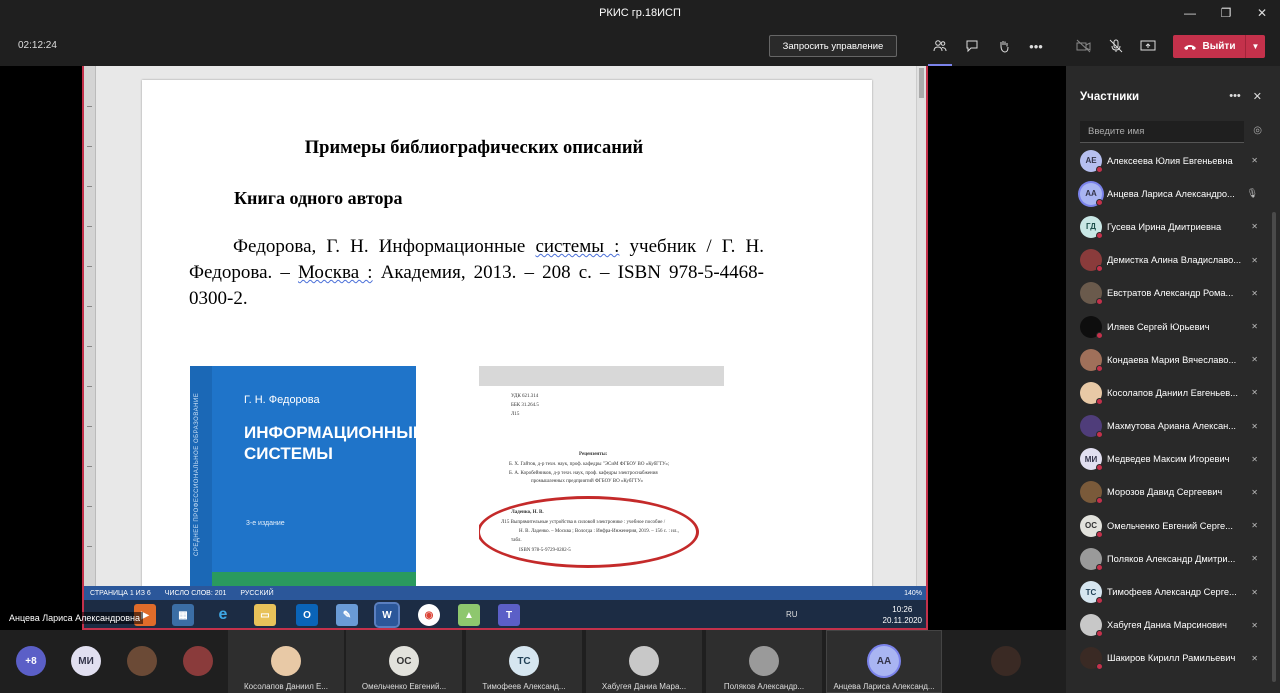 The height and width of the screenshot is (693, 1280). Describe the element at coordinates (1257, 130) in the screenshot. I see `view-icon: ◎` at that location.